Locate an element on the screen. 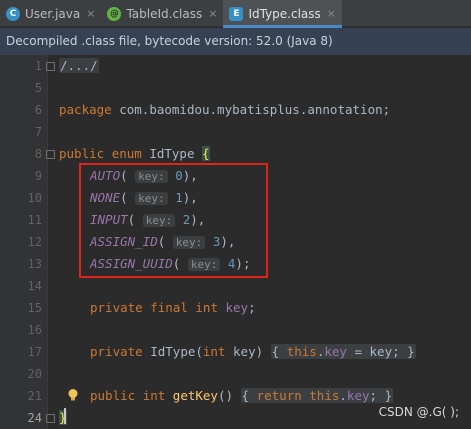 Image resolution: width=471 pixels, height=429 pixels. highlight-rectangle is located at coordinates (173, 220).